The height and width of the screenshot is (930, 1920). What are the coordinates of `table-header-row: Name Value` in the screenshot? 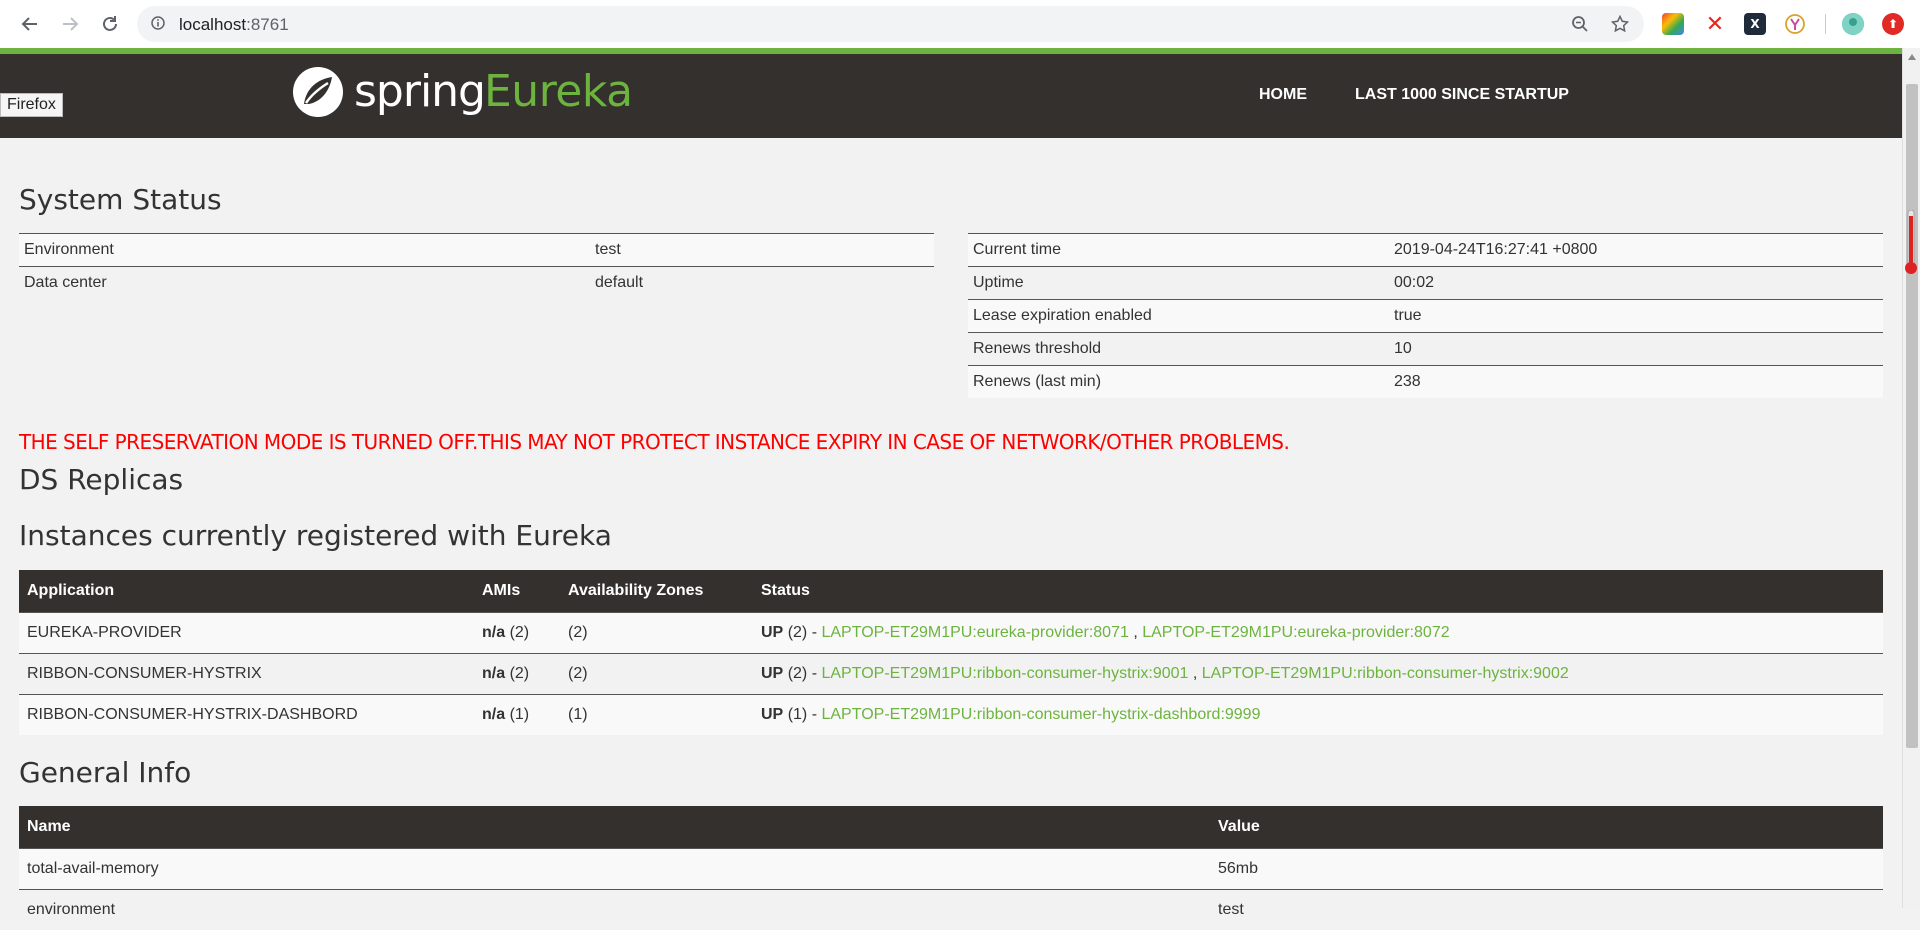 It's located at (951, 827).